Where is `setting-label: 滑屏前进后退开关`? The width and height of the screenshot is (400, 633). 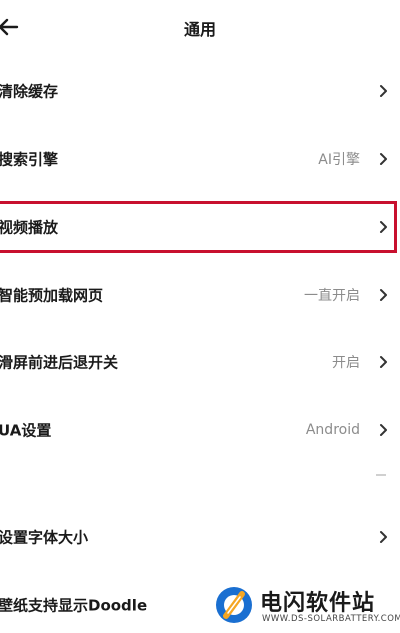 setting-label: 滑屏前进后退开关 is located at coordinates (59, 362).